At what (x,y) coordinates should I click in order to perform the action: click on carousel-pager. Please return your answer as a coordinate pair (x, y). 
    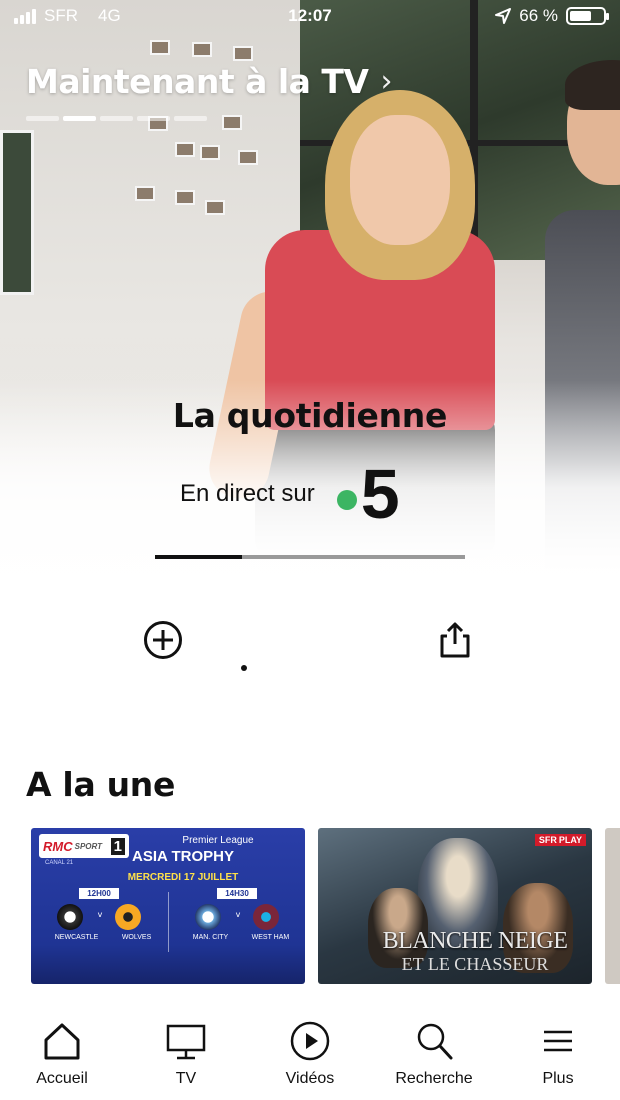
    Looking at the image, I should click on (116, 118).